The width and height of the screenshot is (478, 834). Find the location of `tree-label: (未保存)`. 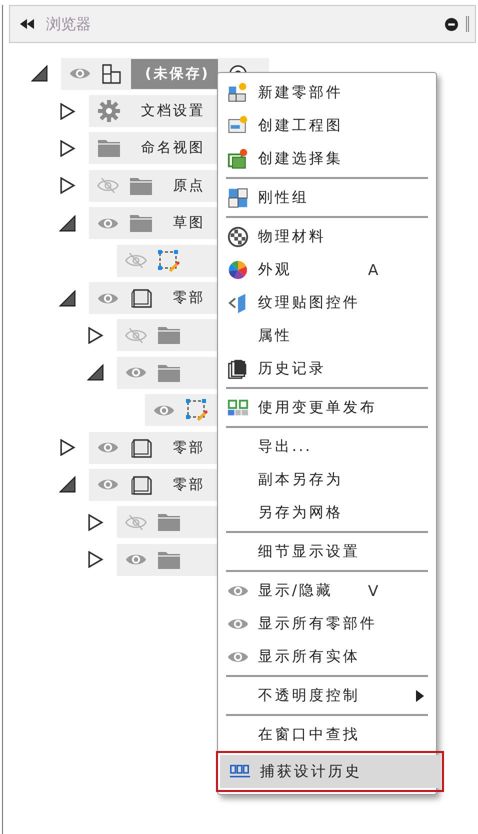

tree-label: (未保存) is located at coordinates (174, 73).